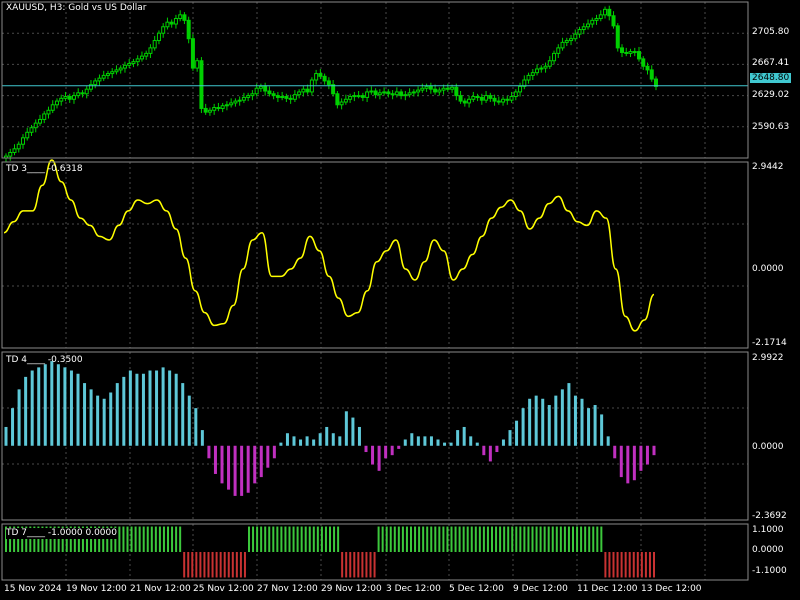 The image size is (800, 600). I want to click on td4-axis-label: -2.3692, so click(769, 516).